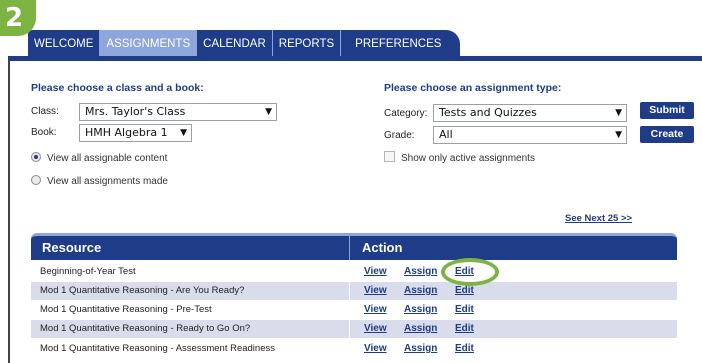 Image resolution: width=702 pixels, height=363 pixels. I want to click on grade-select: All ▼, so click(530, 135).